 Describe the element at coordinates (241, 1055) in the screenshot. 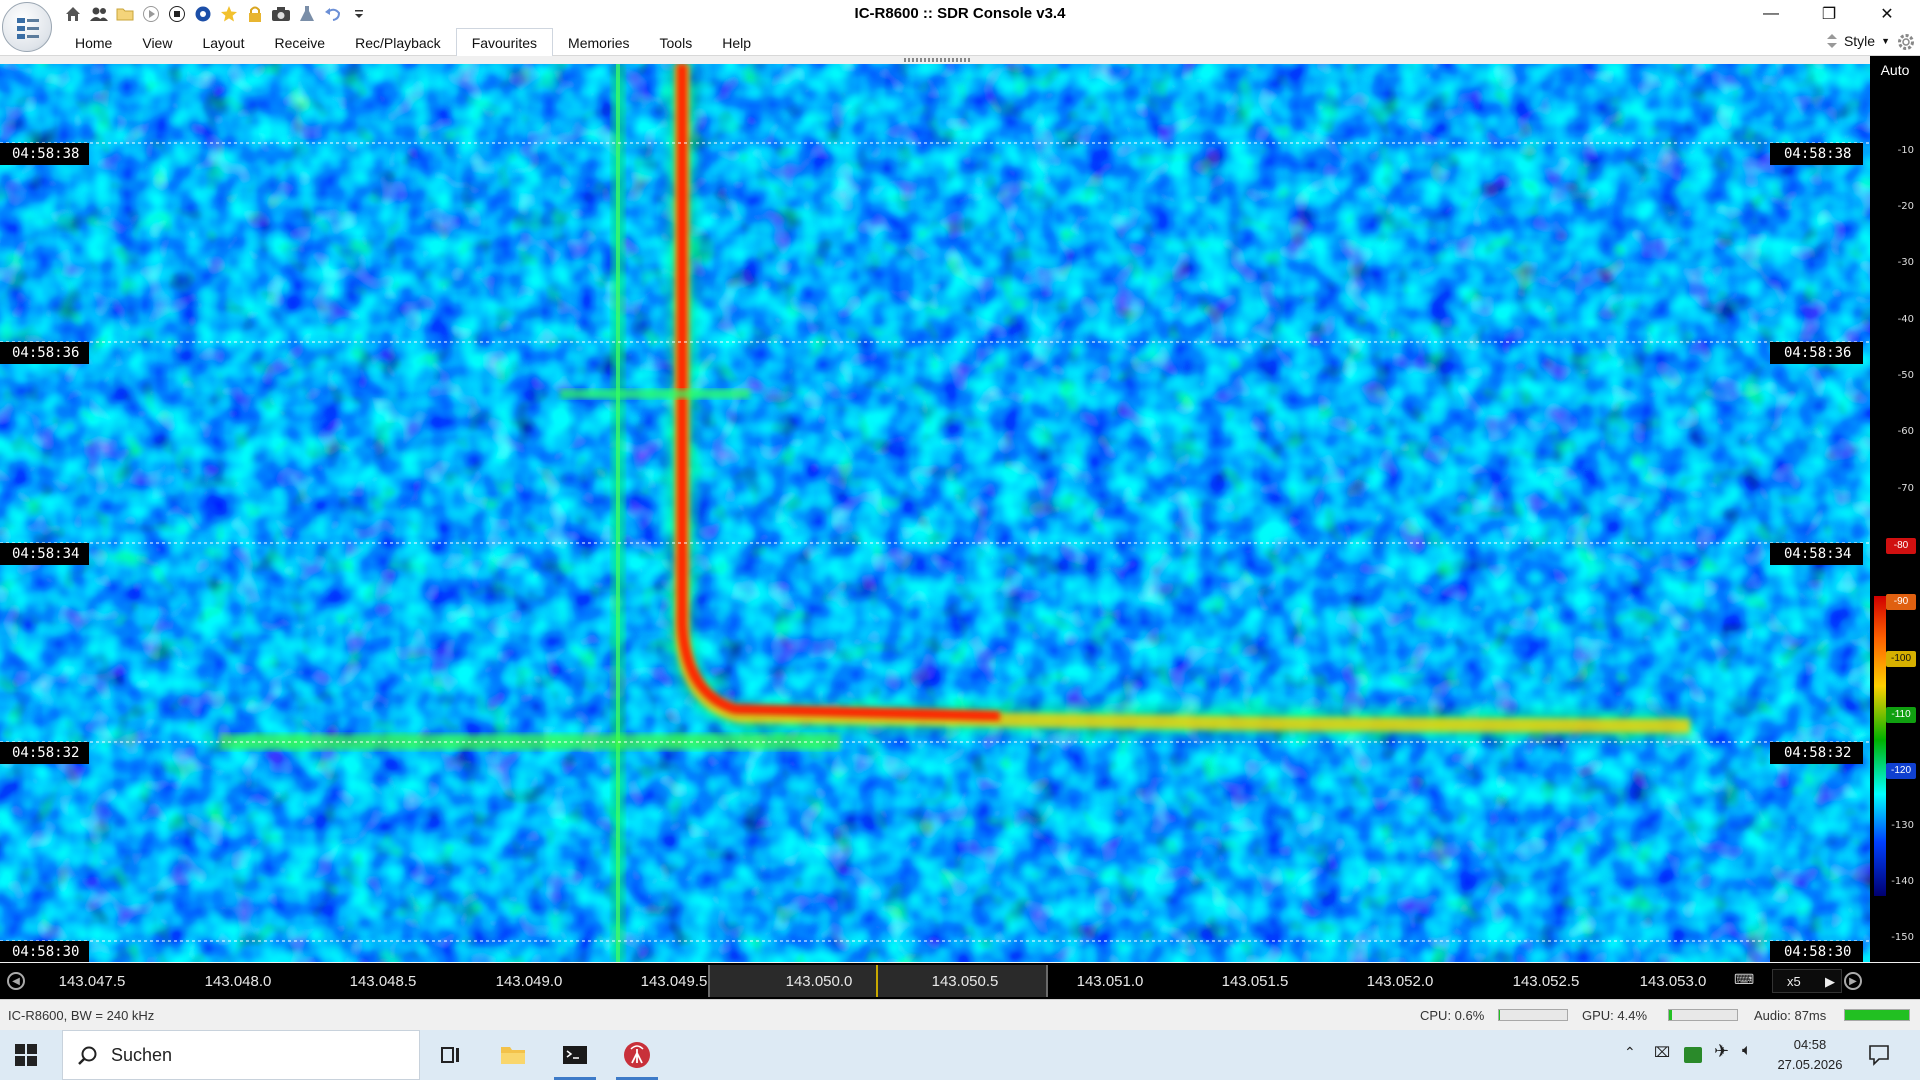

I see `taskbar-search-box: Suchen` at that location.